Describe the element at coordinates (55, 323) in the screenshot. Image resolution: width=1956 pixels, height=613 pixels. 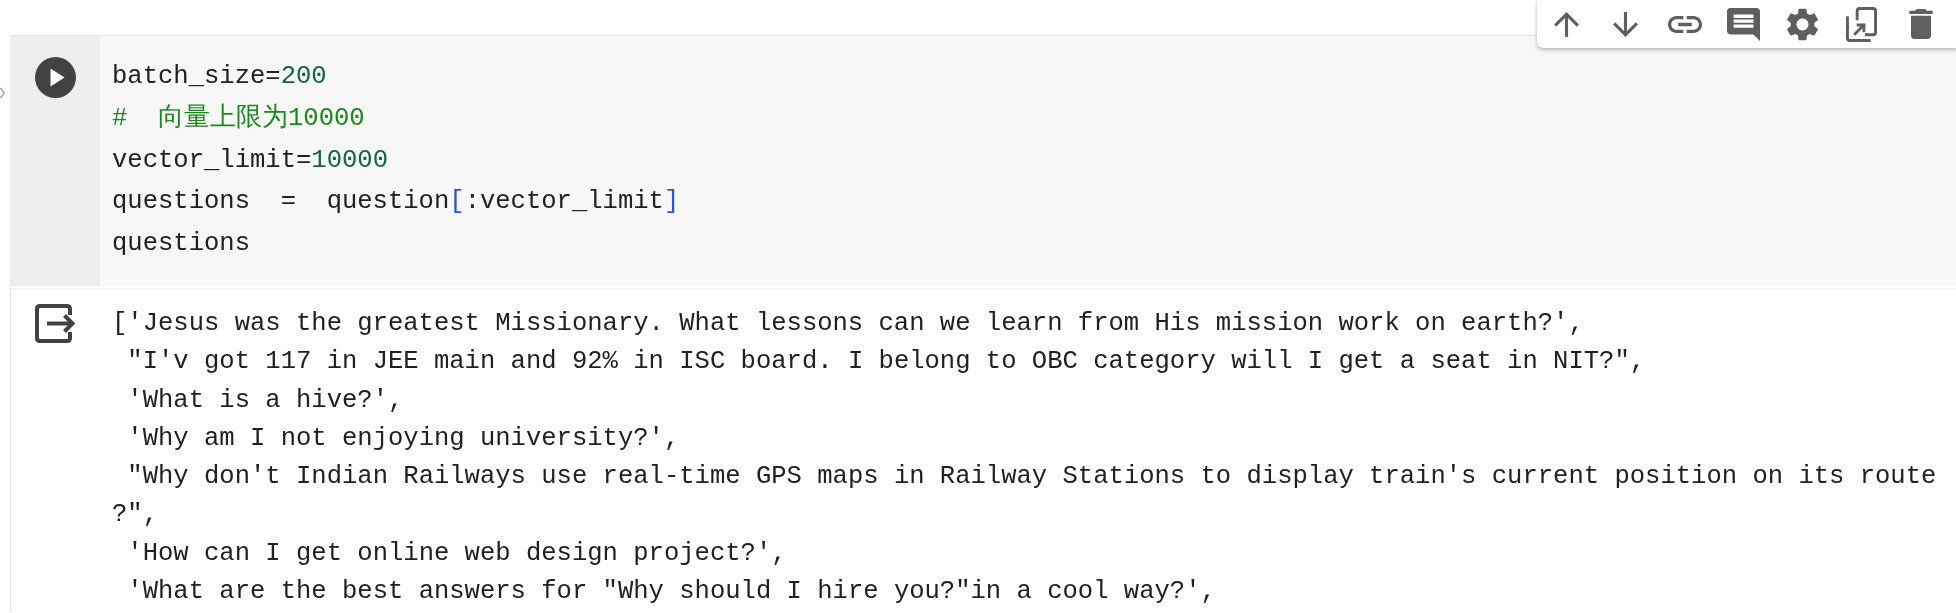
I see `output-icon` at that location.